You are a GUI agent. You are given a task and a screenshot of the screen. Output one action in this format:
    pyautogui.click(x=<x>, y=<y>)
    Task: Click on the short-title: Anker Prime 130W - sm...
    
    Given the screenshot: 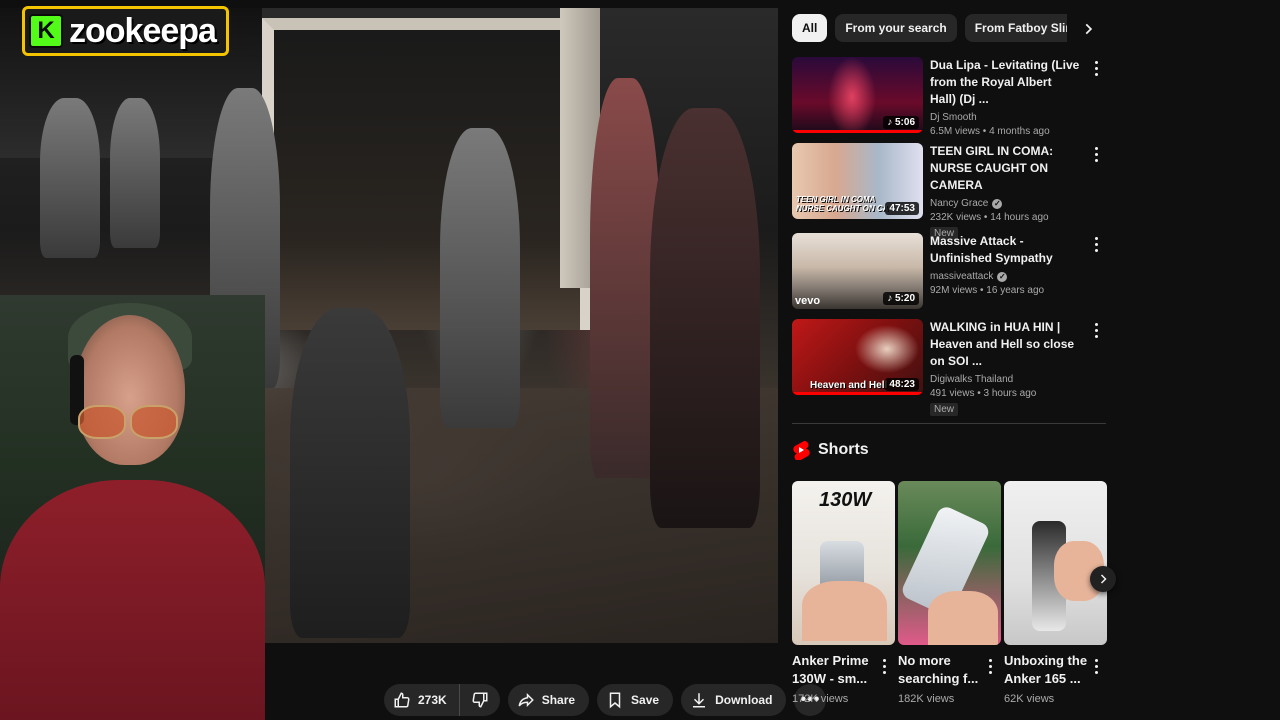 What is the action you would take?
    pyautogui.click(x=834, y=670)
    